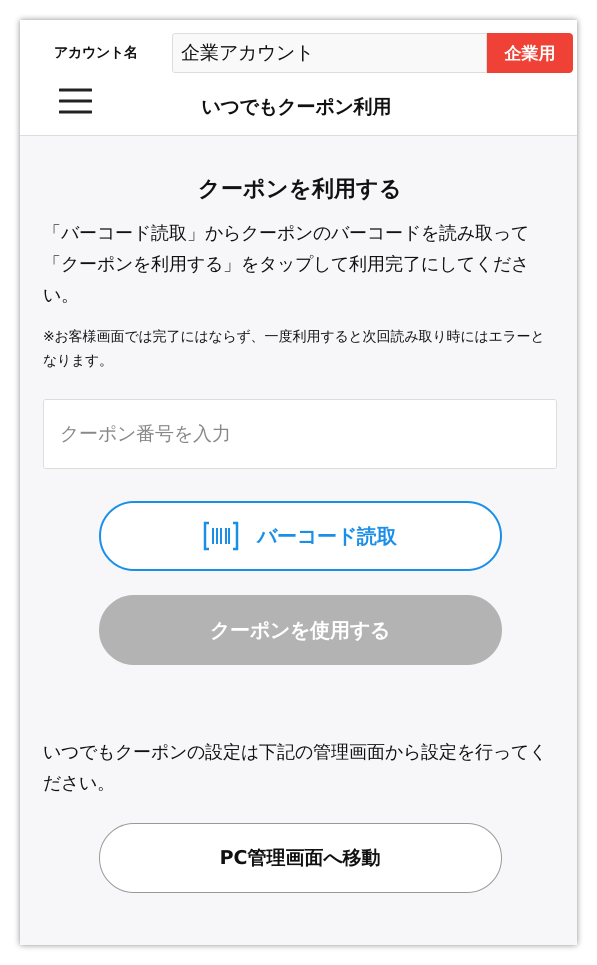  I want to click on account-label: アカウント名, so click(96, 53).